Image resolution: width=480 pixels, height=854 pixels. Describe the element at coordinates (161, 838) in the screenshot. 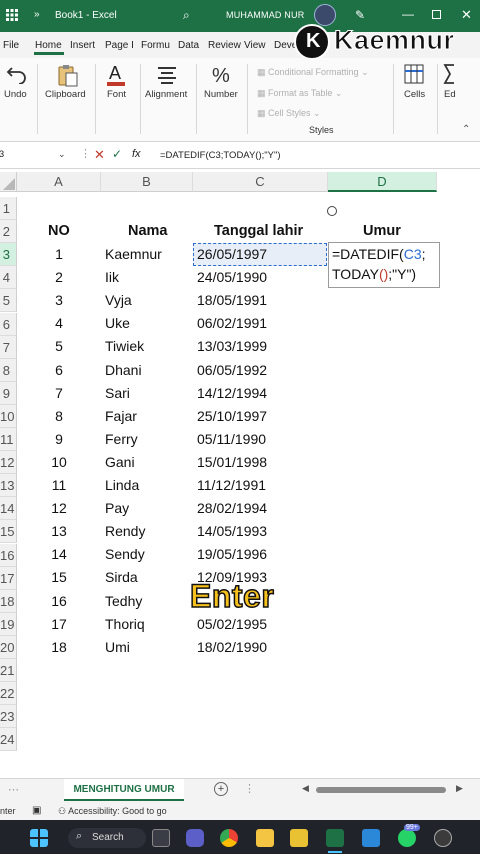

I see `task-view-icon` at that location.